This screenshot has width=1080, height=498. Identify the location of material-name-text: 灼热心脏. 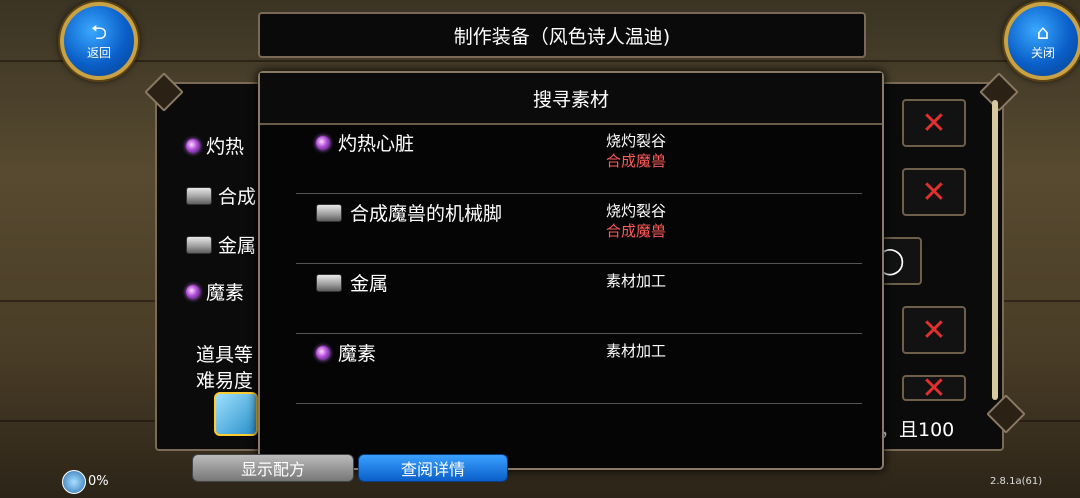
(376, 144).